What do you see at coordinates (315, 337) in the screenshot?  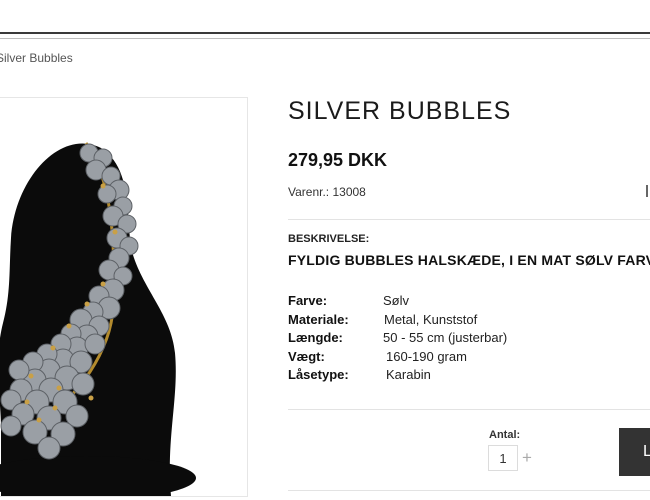 I see `spec-label: Længde:` at bounding box center [315, 337].